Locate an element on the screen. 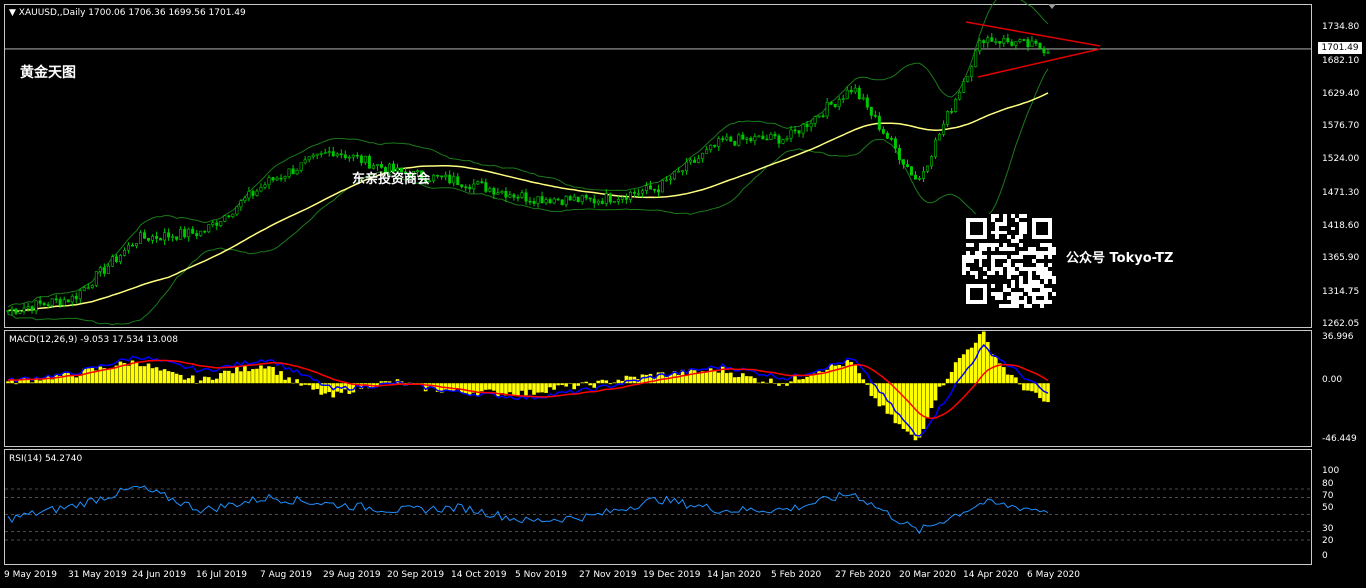 The image size is (1366, 588). current-price-label: 1701.49 is located at coordinates (1340, 48).